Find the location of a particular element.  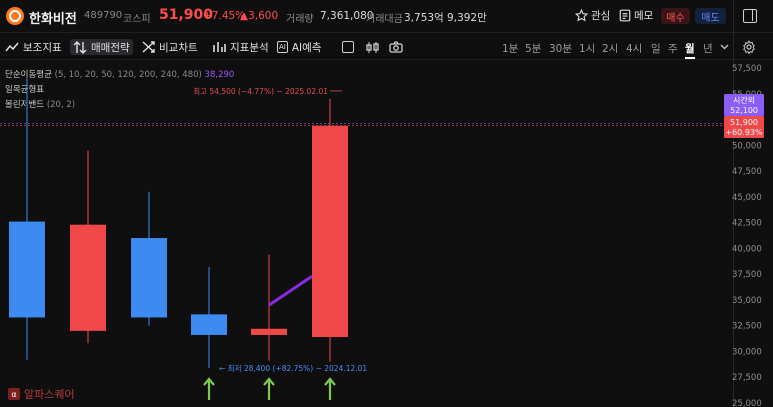

analysis-label: 지표분석 is located at coordinates (249, 47).